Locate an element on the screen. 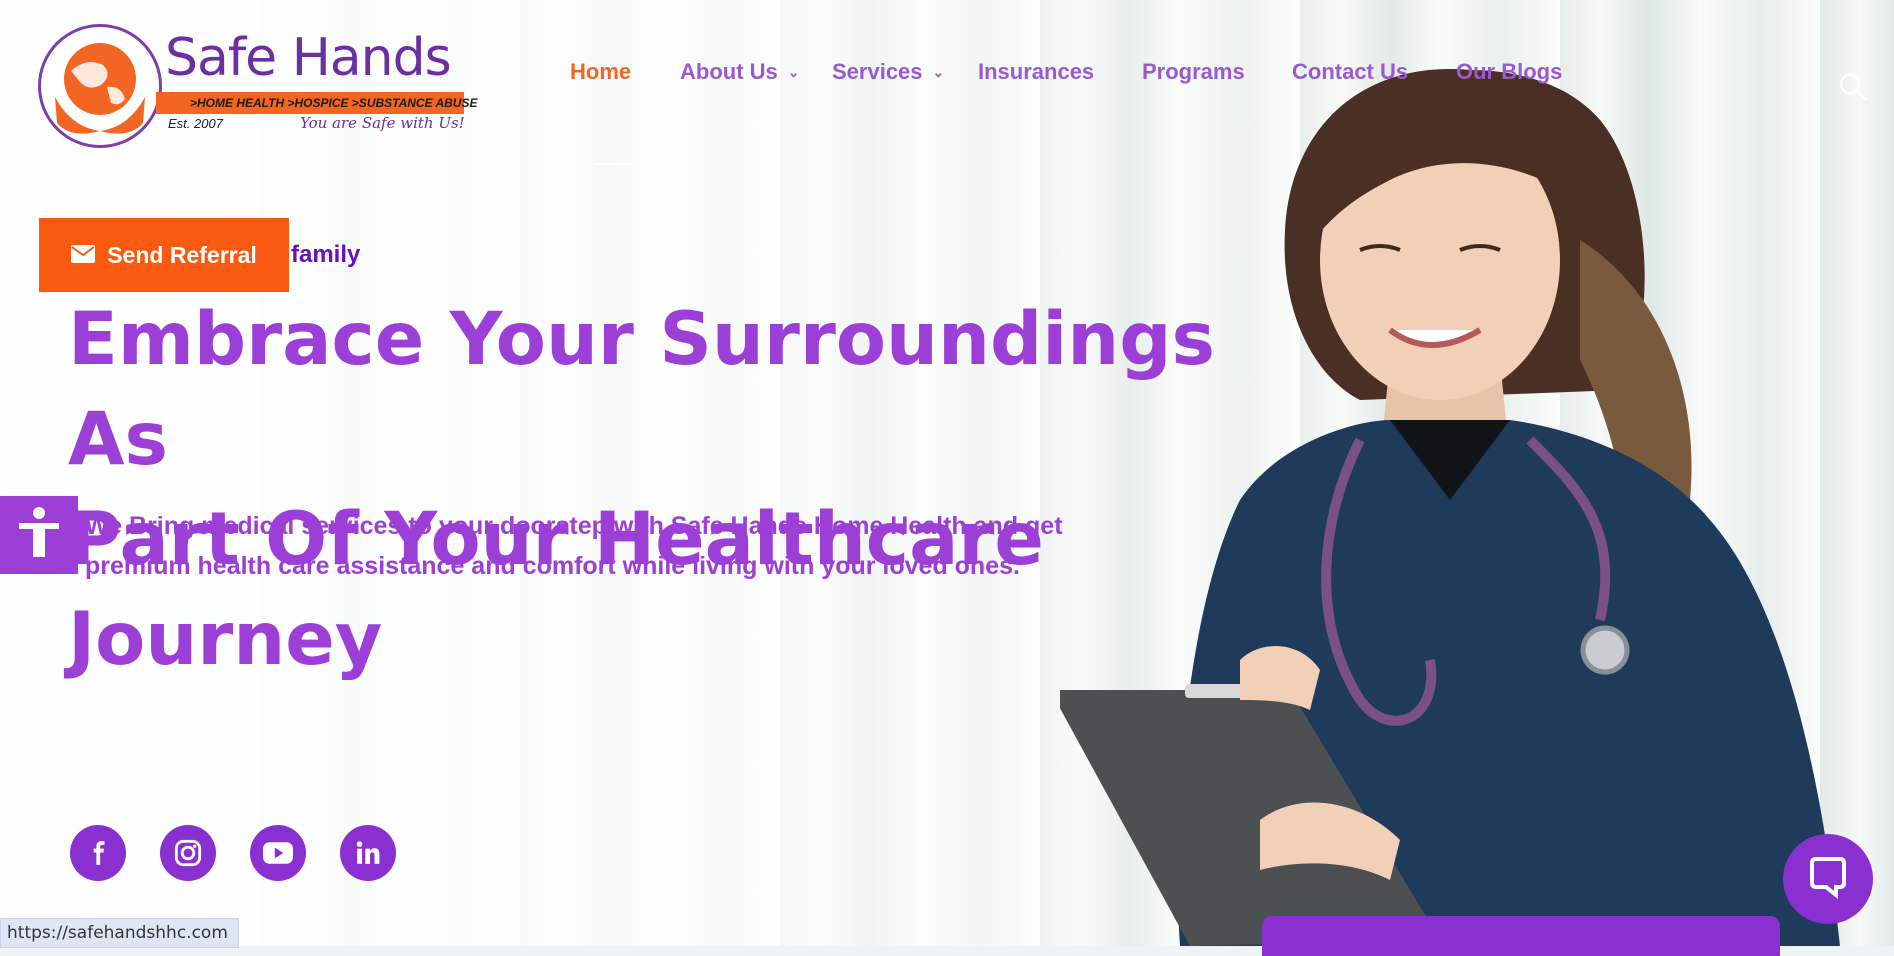  nav-insurances-label: Insurances is located at coordinates (1036, 71).